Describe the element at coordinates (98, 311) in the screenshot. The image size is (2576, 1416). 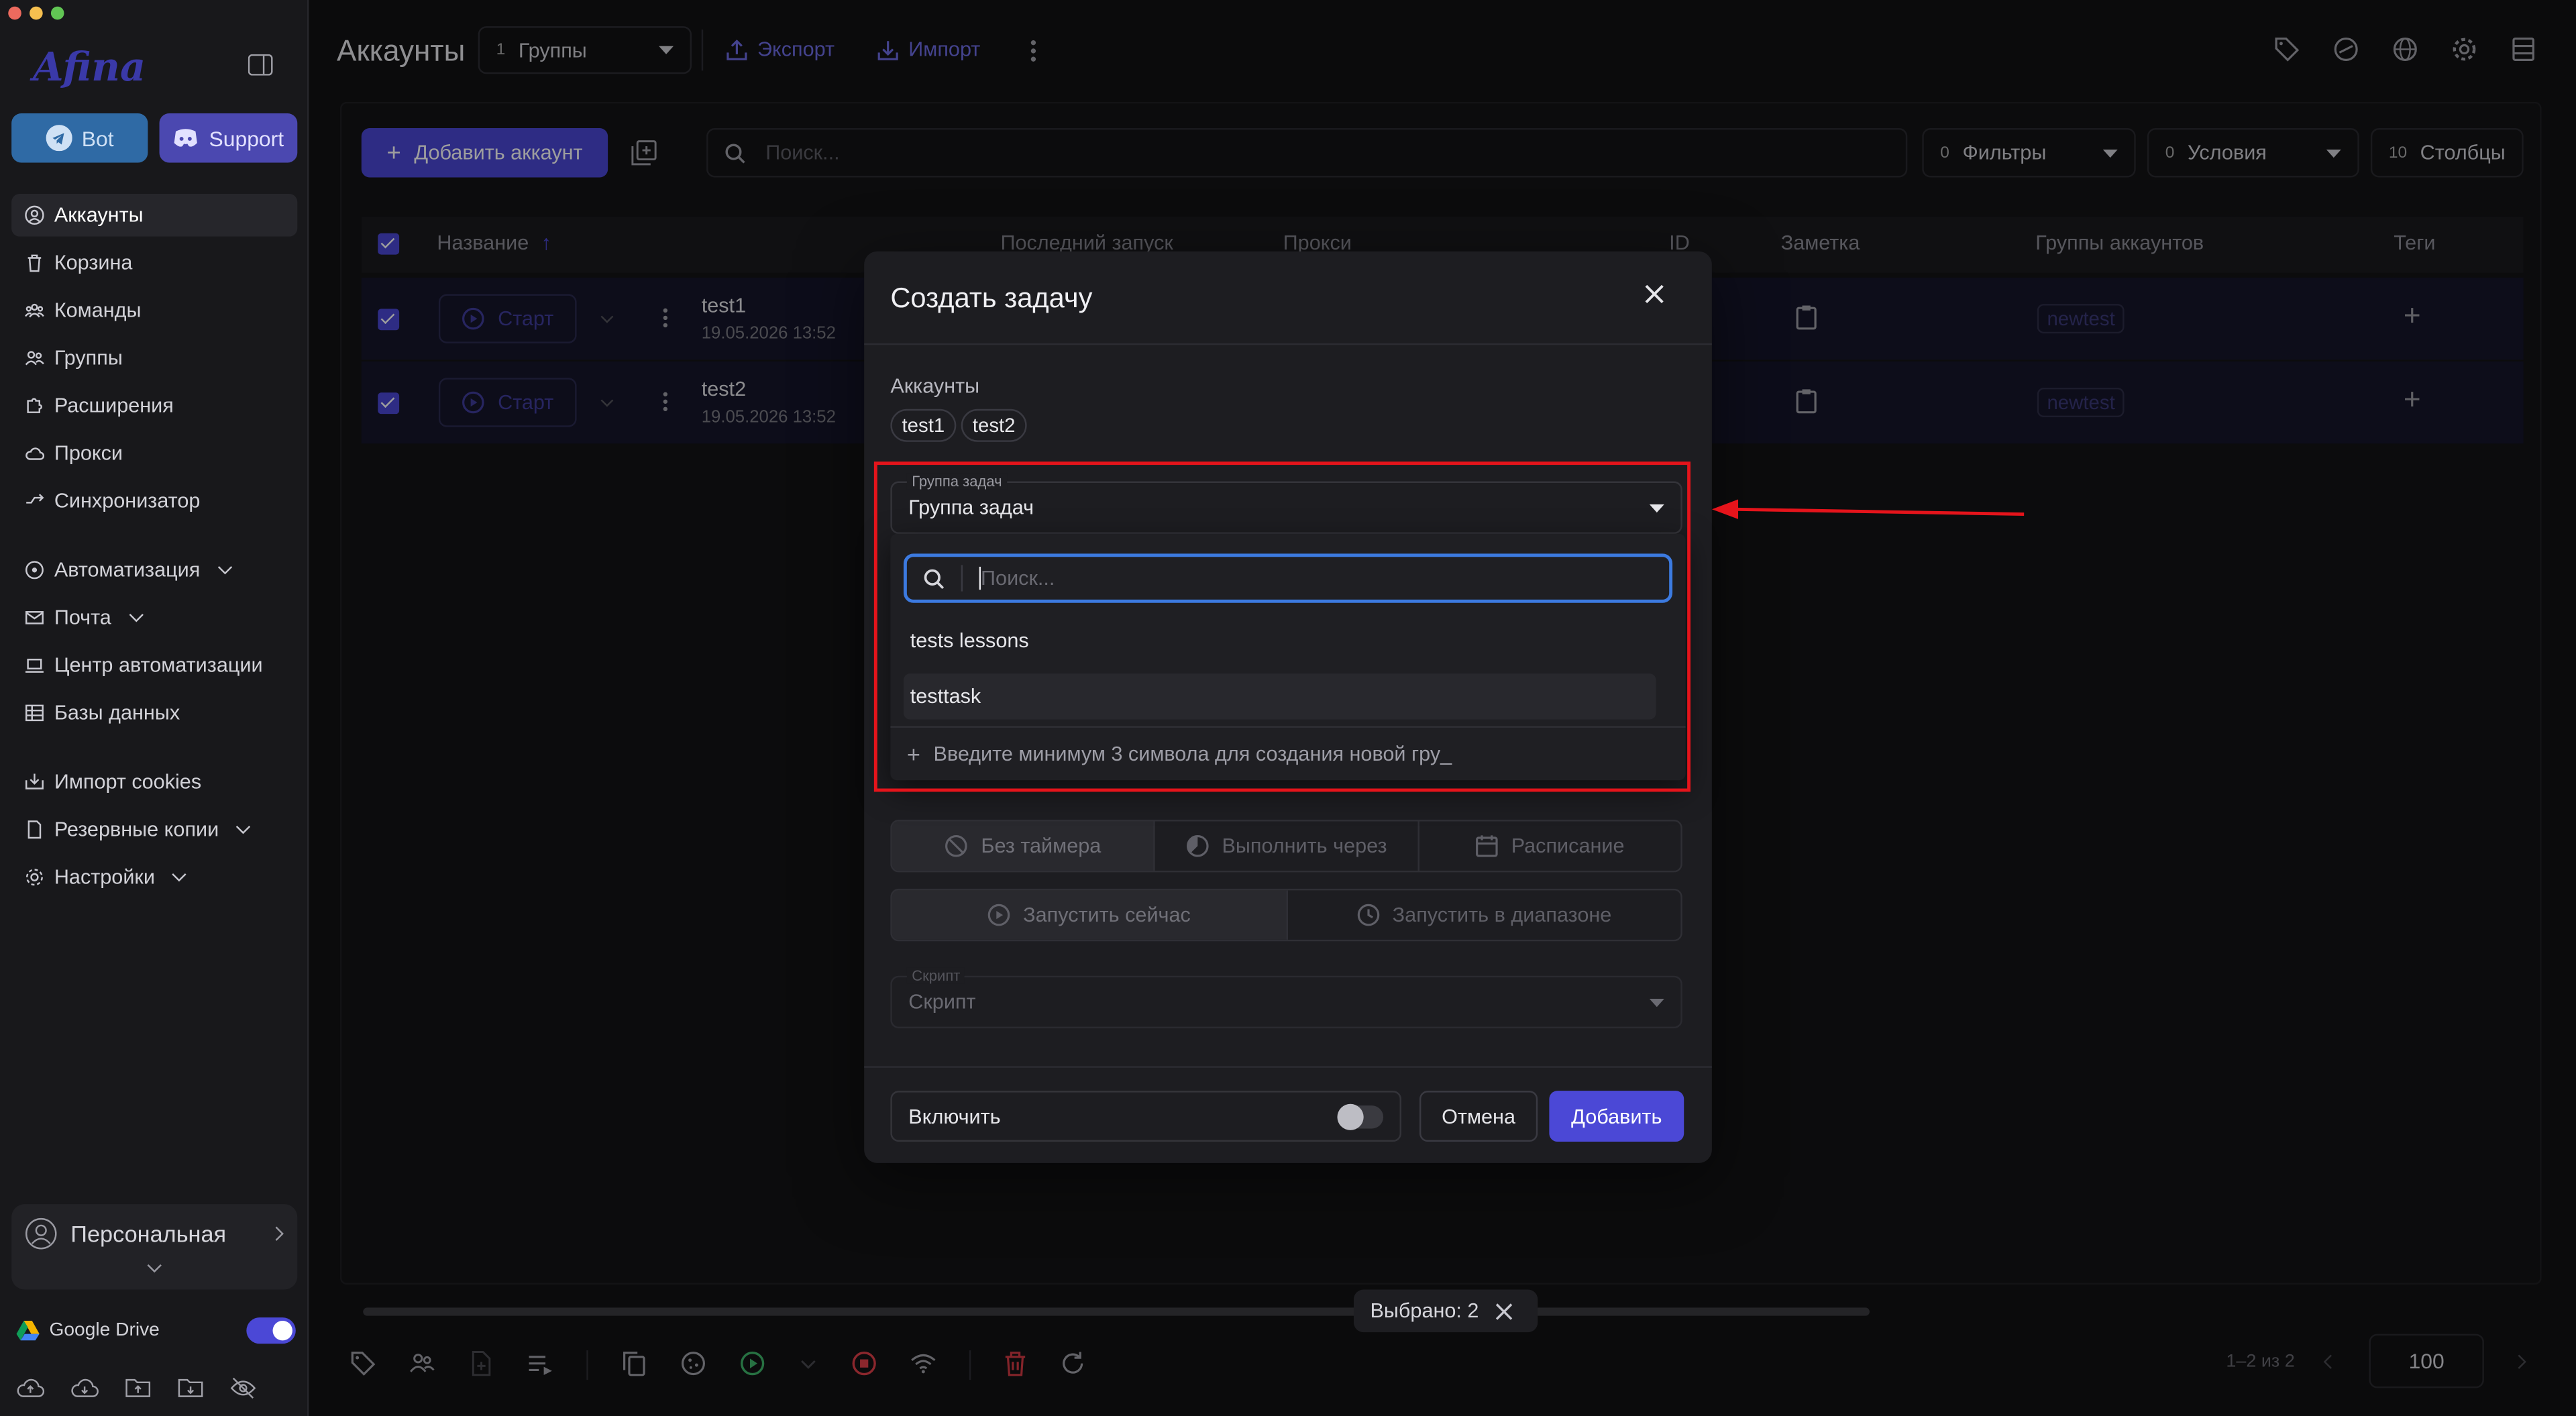
I see `sidebar-item-label: Команды` at that location.